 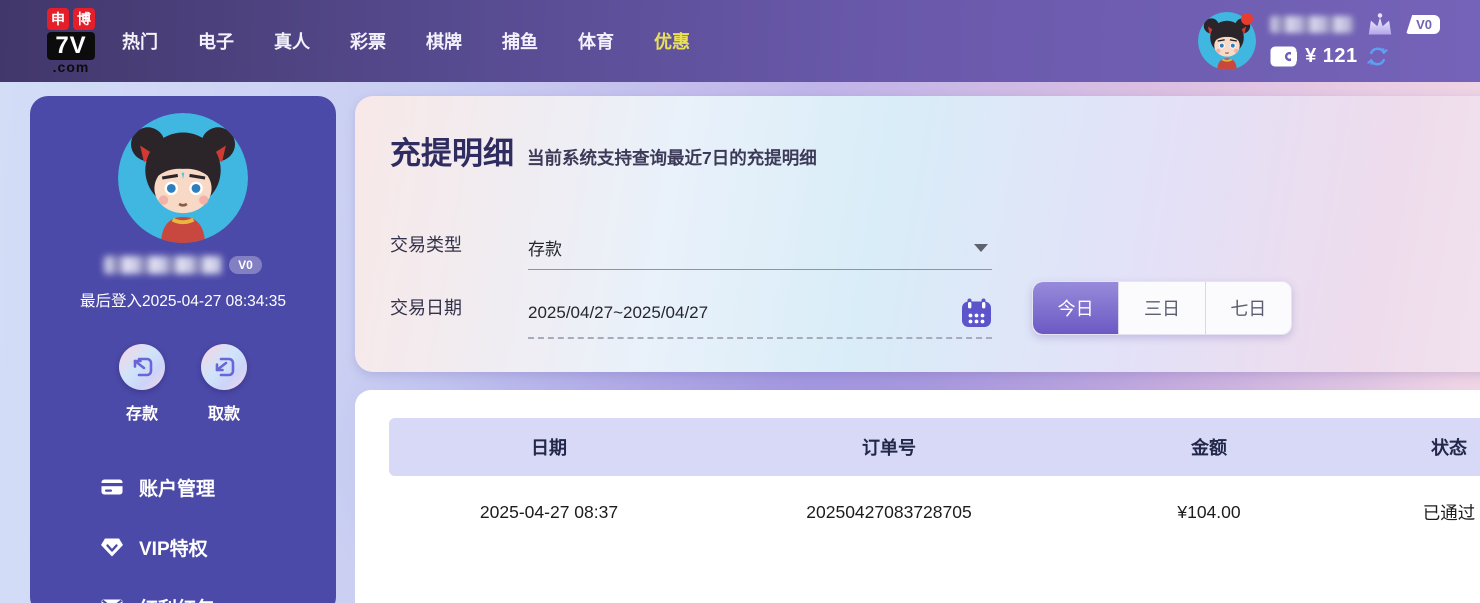 What do you see at coordinates (760, 313) in the screenshot?
I see `transaction-date-field: 2025/04/27~2025/04/27` at bounding box center [760, 313].